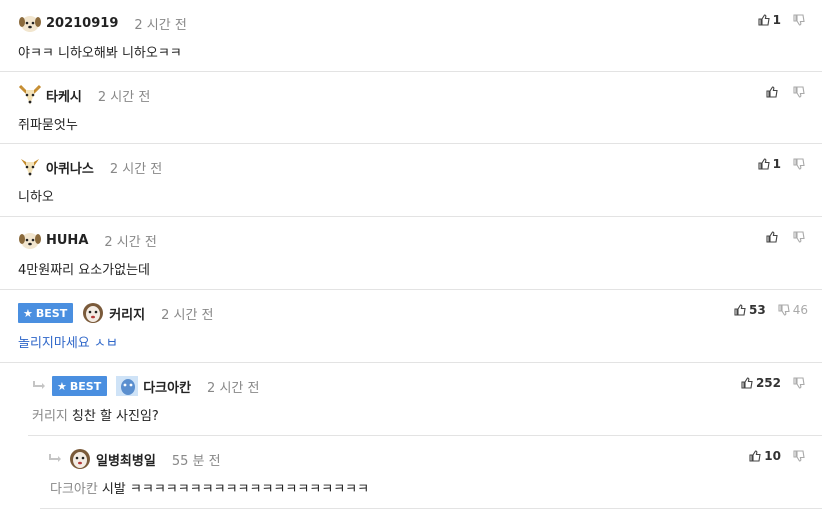  What do you see at coordinates (411, 108) in the screenshot?
I see `comment-item: 타케시 2 시간 전 쥐파묻엇누` at bounding box center [411, 108].